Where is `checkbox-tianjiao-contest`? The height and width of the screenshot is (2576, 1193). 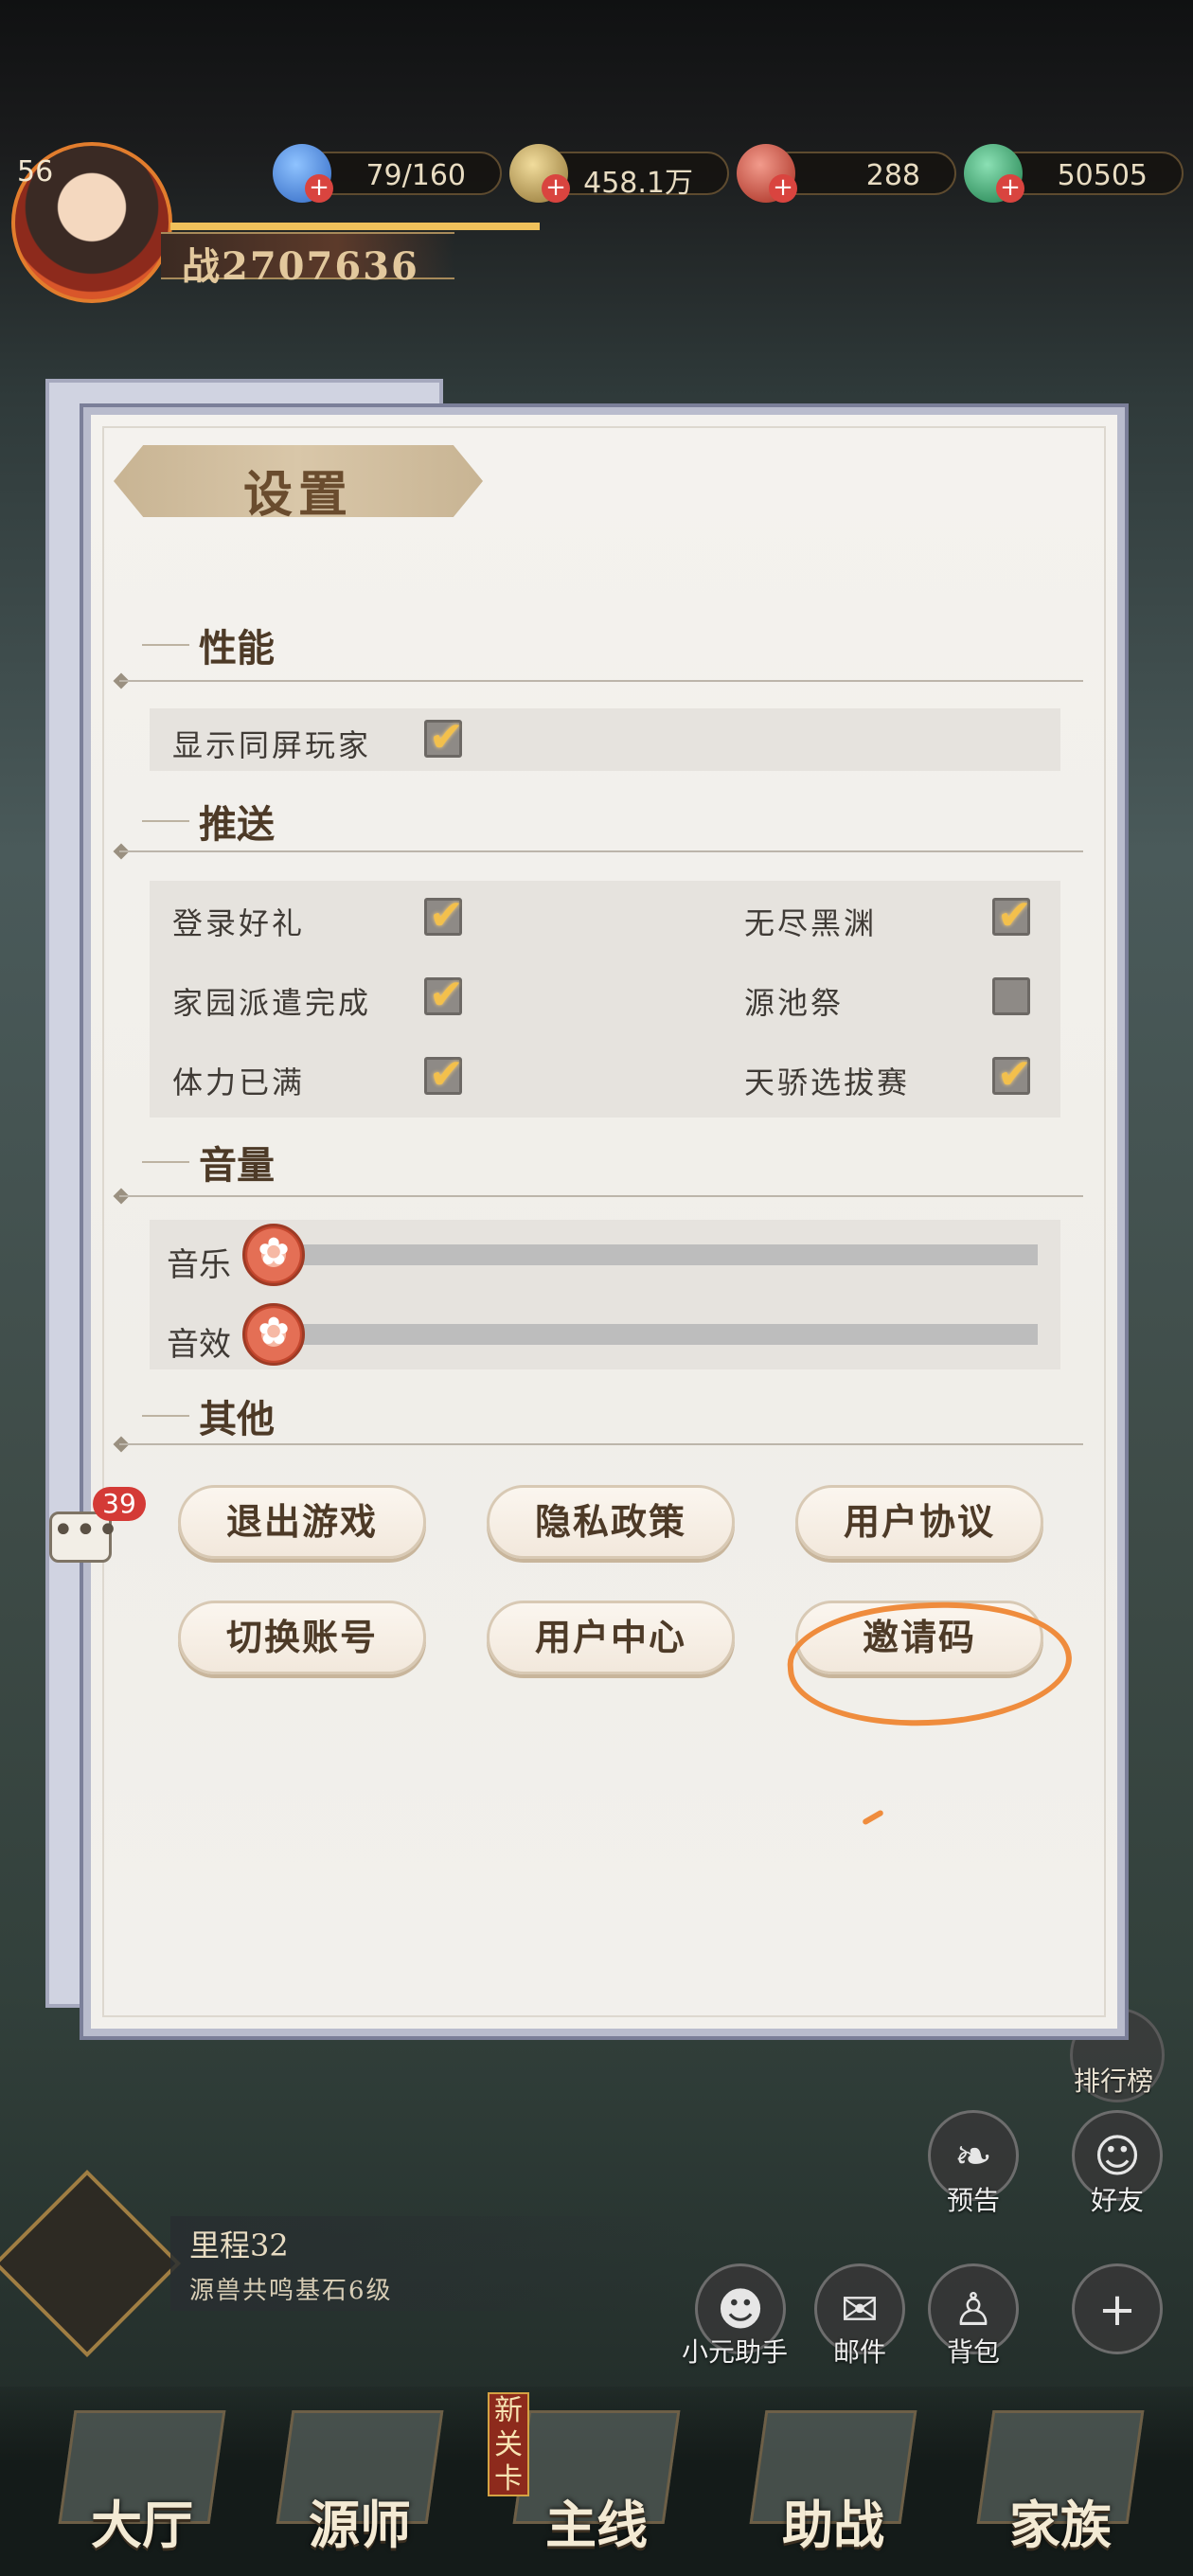
checkbox-tianjiao-contest is located at coordinates (1012, 1074).